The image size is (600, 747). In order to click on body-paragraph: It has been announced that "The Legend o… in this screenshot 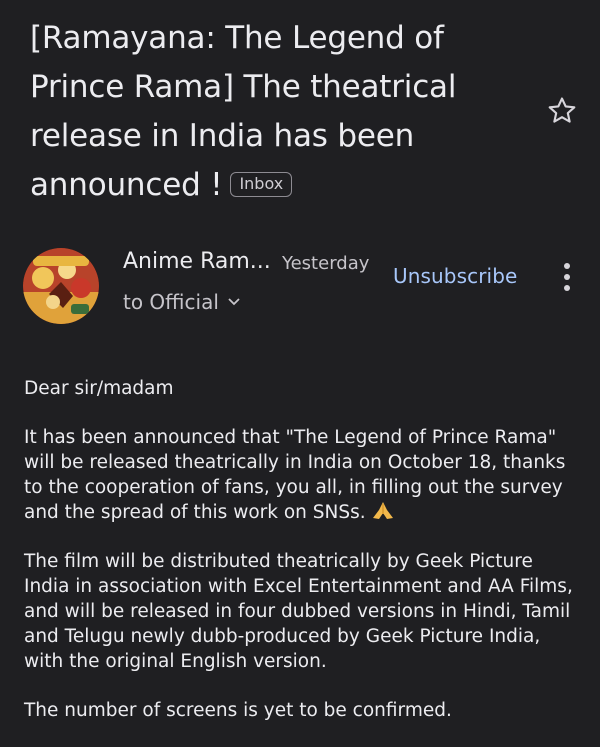, I will do `click(295, 475)`.